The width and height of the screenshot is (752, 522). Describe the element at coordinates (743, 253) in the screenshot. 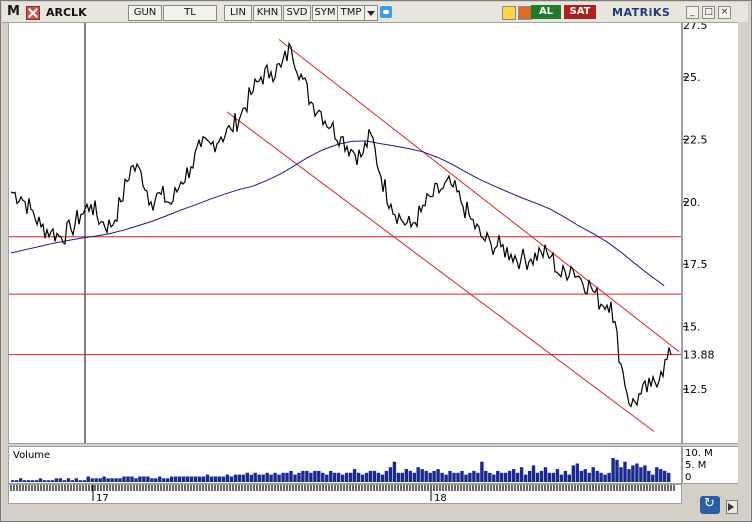

I see `right-gutter` at that location.